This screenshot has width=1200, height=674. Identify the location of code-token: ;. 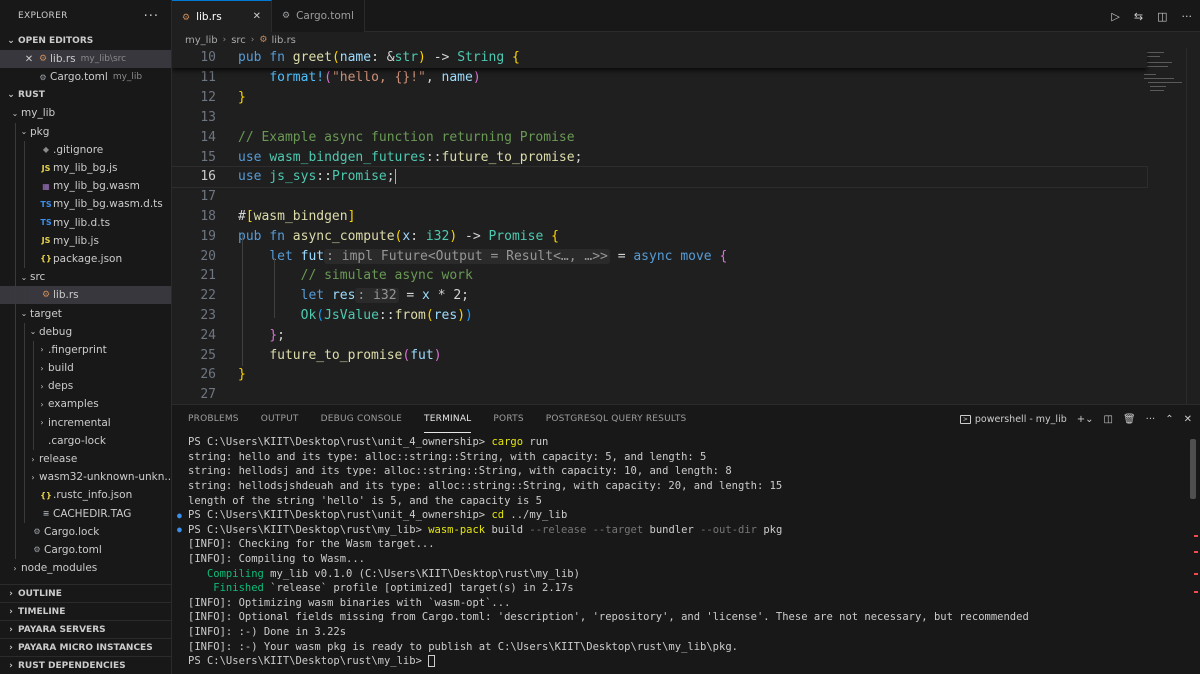
(578, 157).